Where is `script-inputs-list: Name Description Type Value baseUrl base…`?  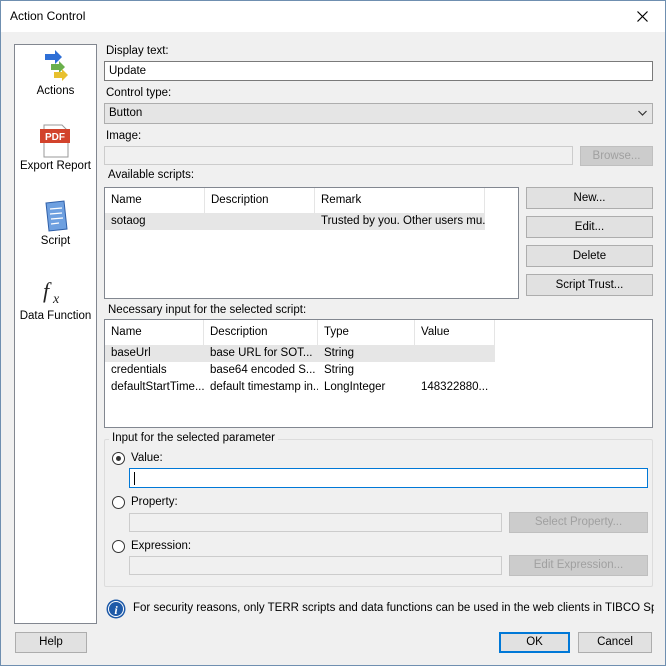
script-inputs-list: Name Description Type Value baseUrl base… is located at coordinates (378, 373).